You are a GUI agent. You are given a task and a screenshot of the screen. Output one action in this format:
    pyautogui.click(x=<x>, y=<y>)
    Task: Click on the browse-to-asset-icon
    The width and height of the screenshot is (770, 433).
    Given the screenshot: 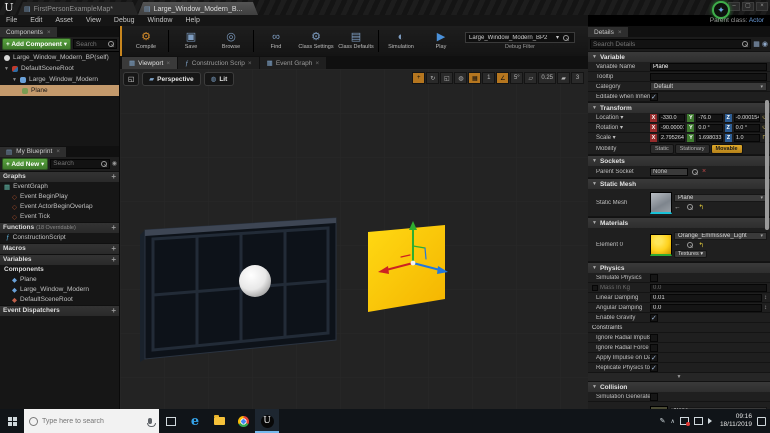 What is the action you would take?
    pyautogui.click(x=689, y=244)
    